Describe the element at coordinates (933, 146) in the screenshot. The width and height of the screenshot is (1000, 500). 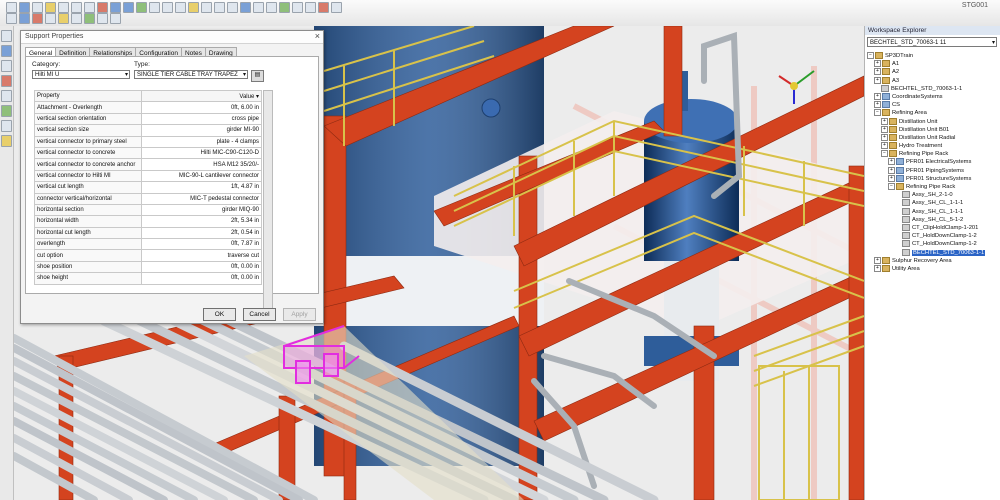
I see `tree-node: + Hydro Treatment` at that location.